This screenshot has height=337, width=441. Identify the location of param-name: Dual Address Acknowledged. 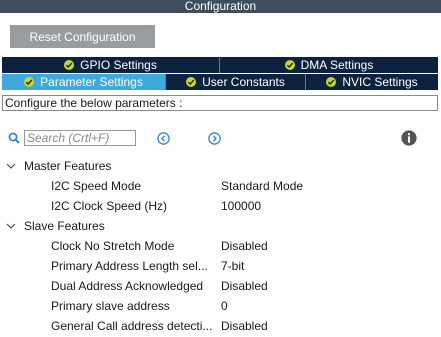
(127, 286).